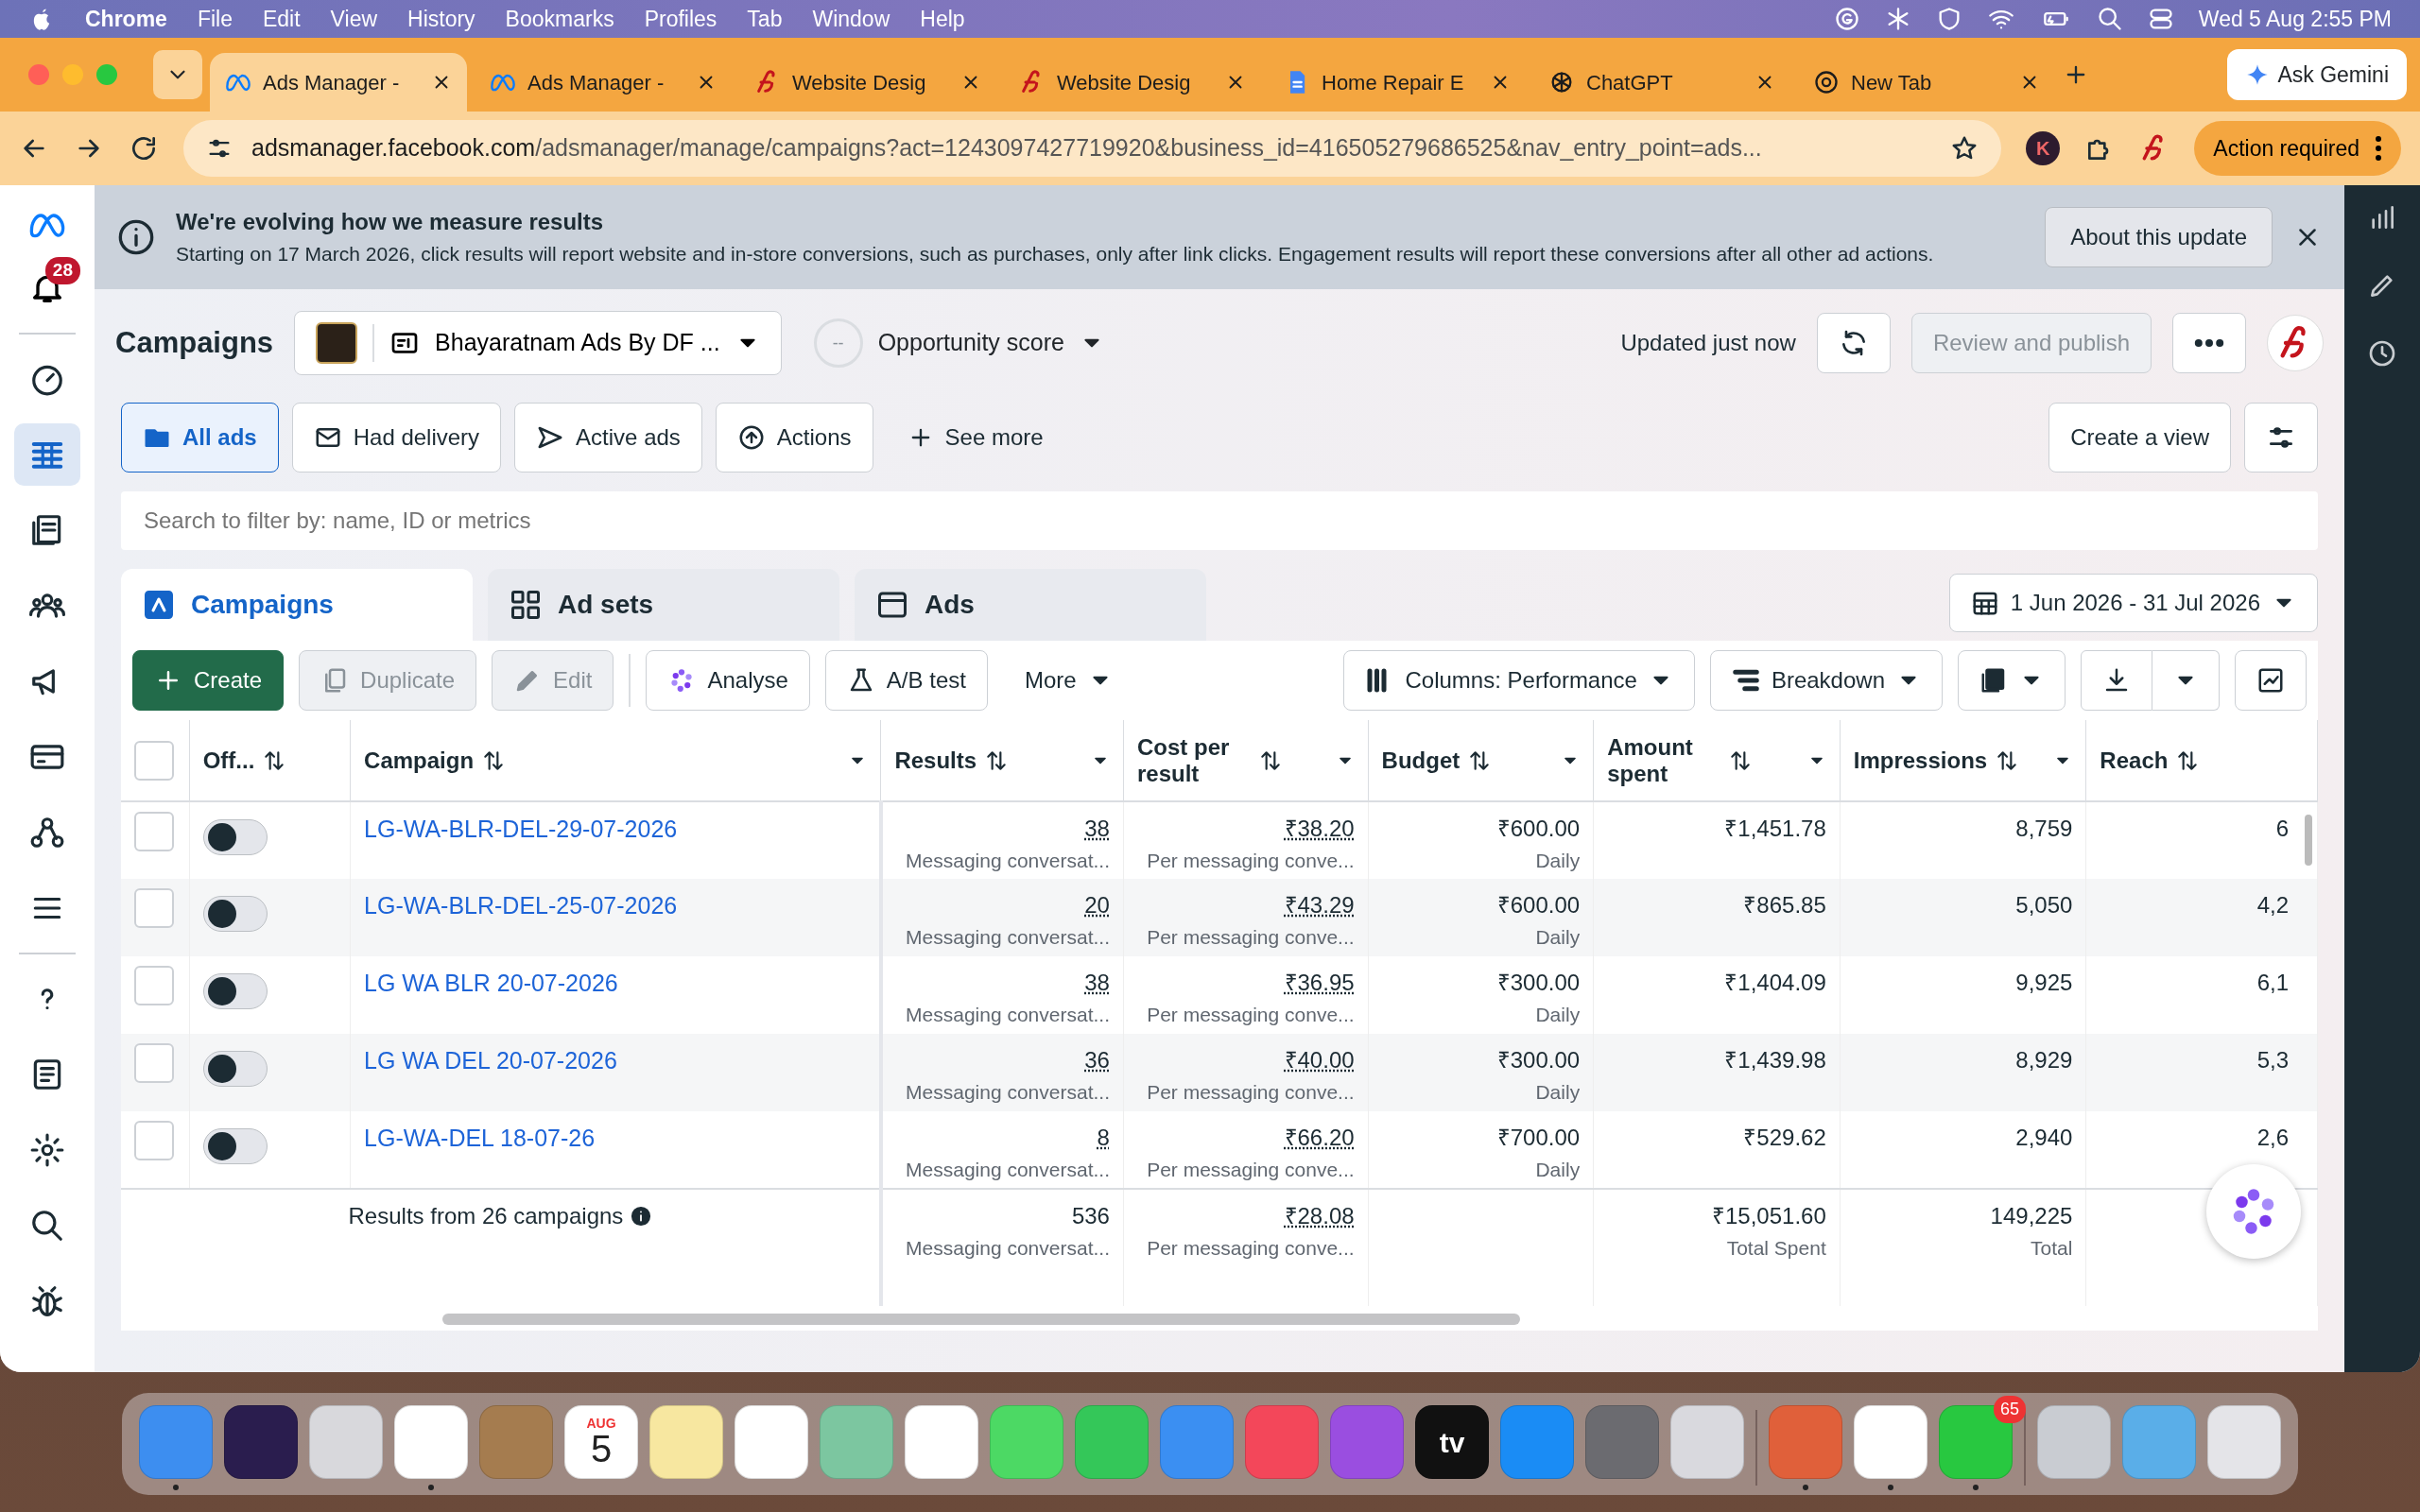  I want to click on more-options-button, so click(2209, 343).